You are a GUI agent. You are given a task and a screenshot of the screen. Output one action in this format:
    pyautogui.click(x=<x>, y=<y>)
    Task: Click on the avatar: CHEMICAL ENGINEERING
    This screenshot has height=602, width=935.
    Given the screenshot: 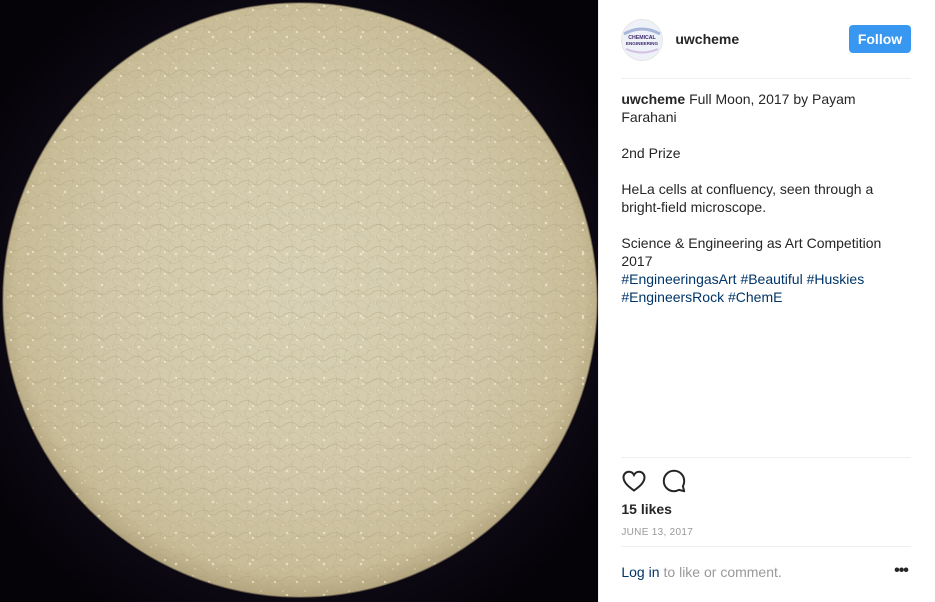 What is the action you would take?
    pyautogui.click(x=642, y=40)
    